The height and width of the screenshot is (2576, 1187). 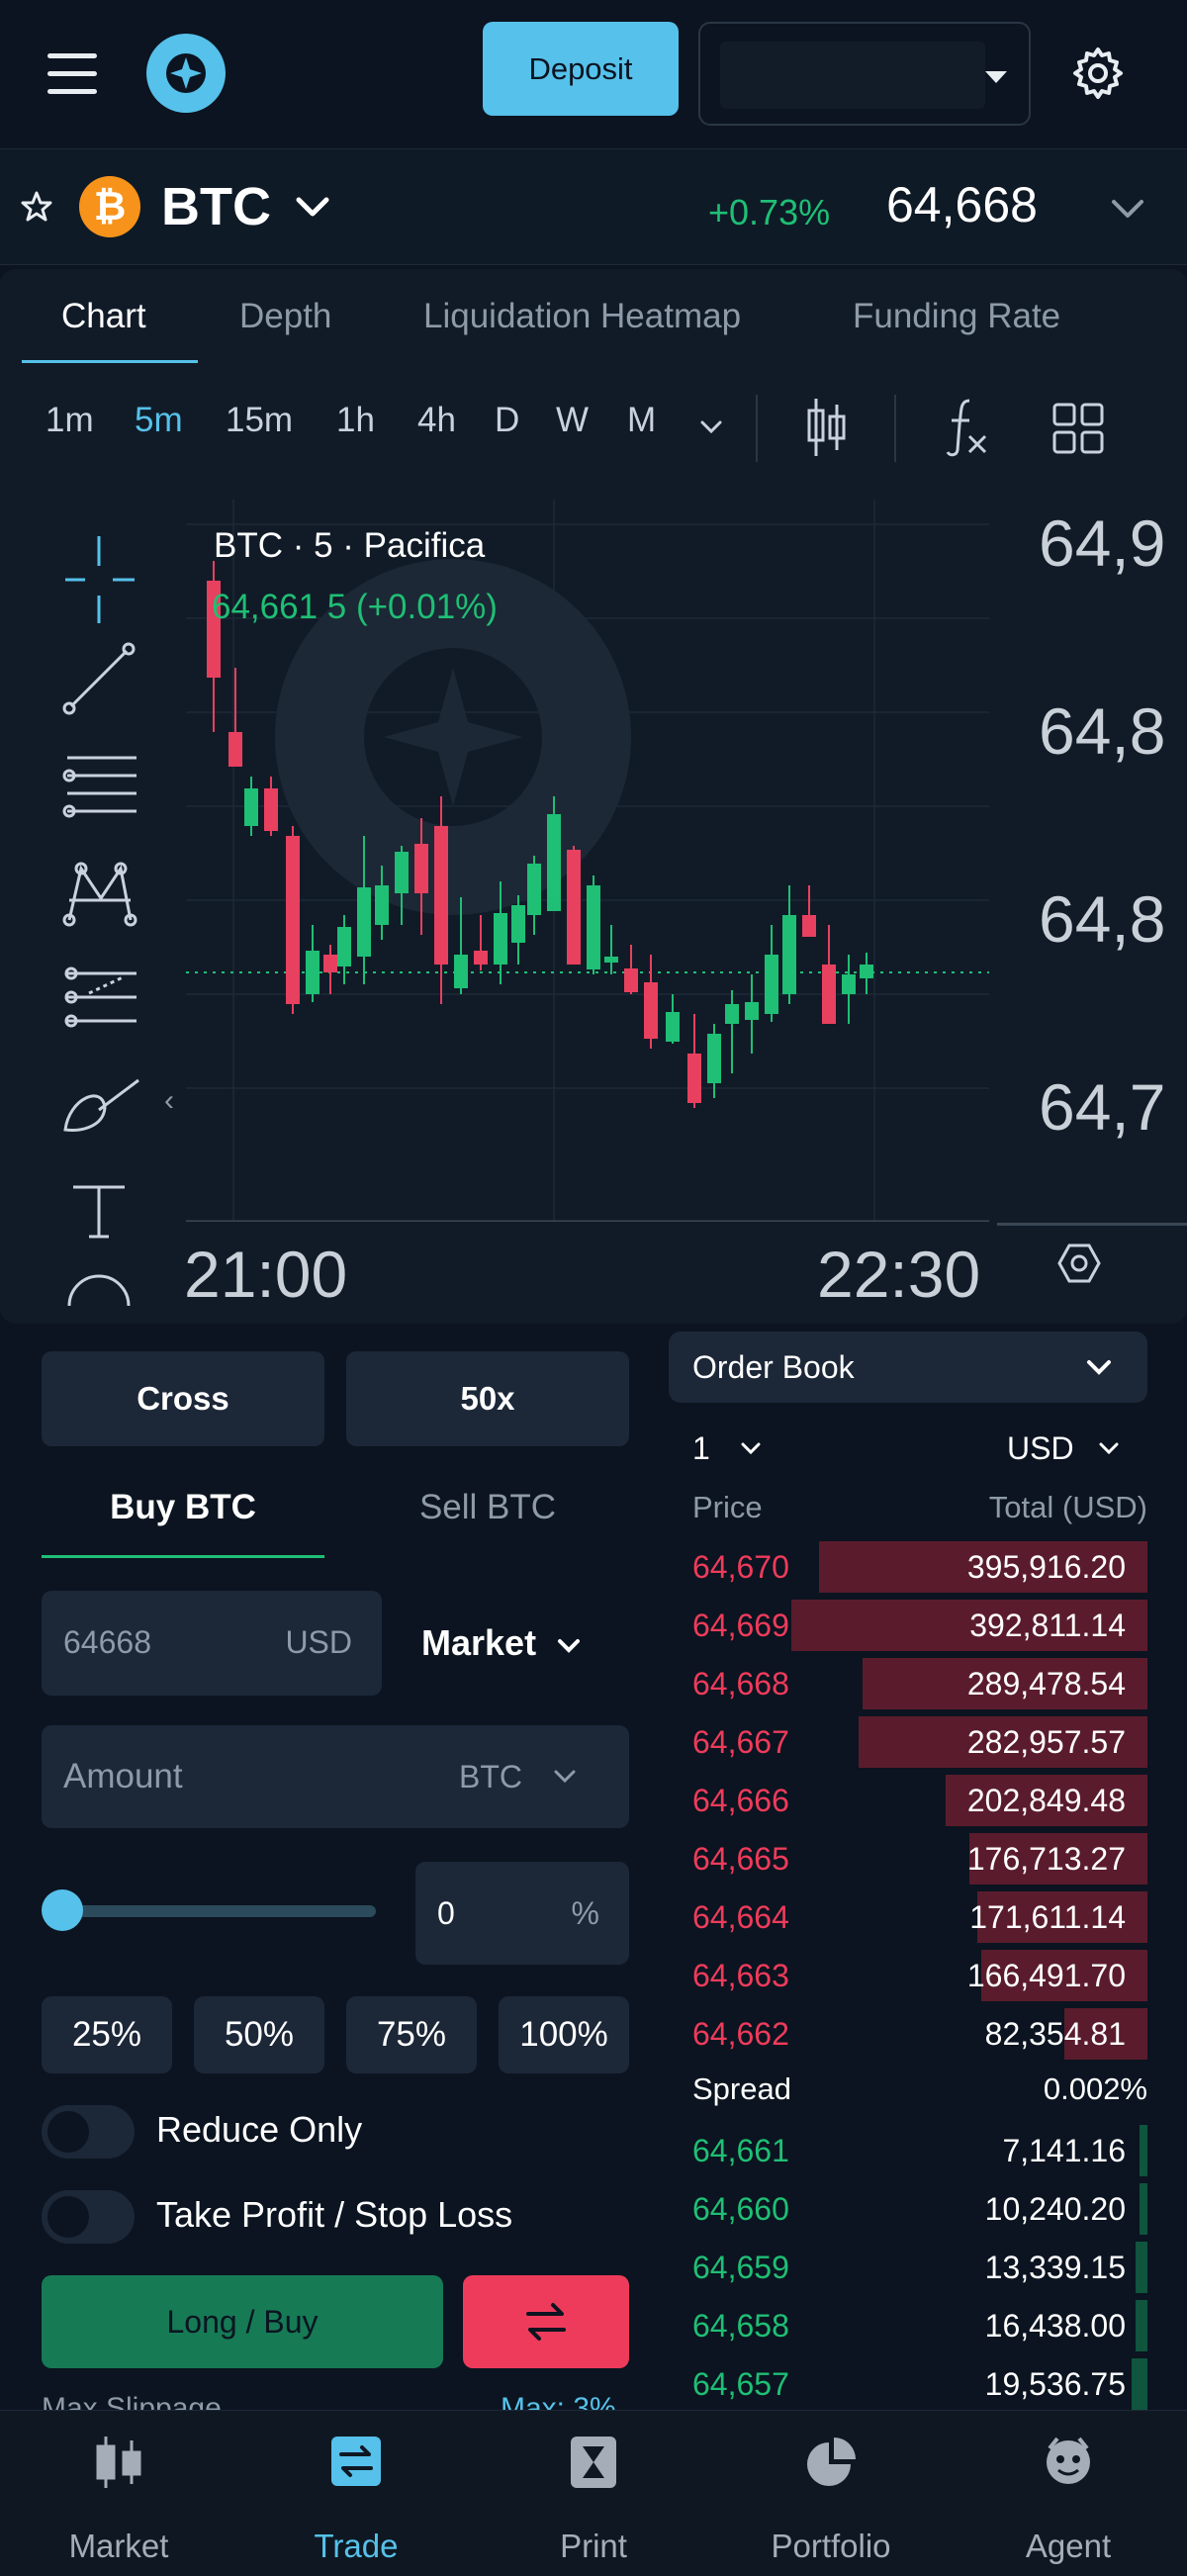 I want to click on ask-row: 64,670 395,916.20, so click(x=908, y=1566).